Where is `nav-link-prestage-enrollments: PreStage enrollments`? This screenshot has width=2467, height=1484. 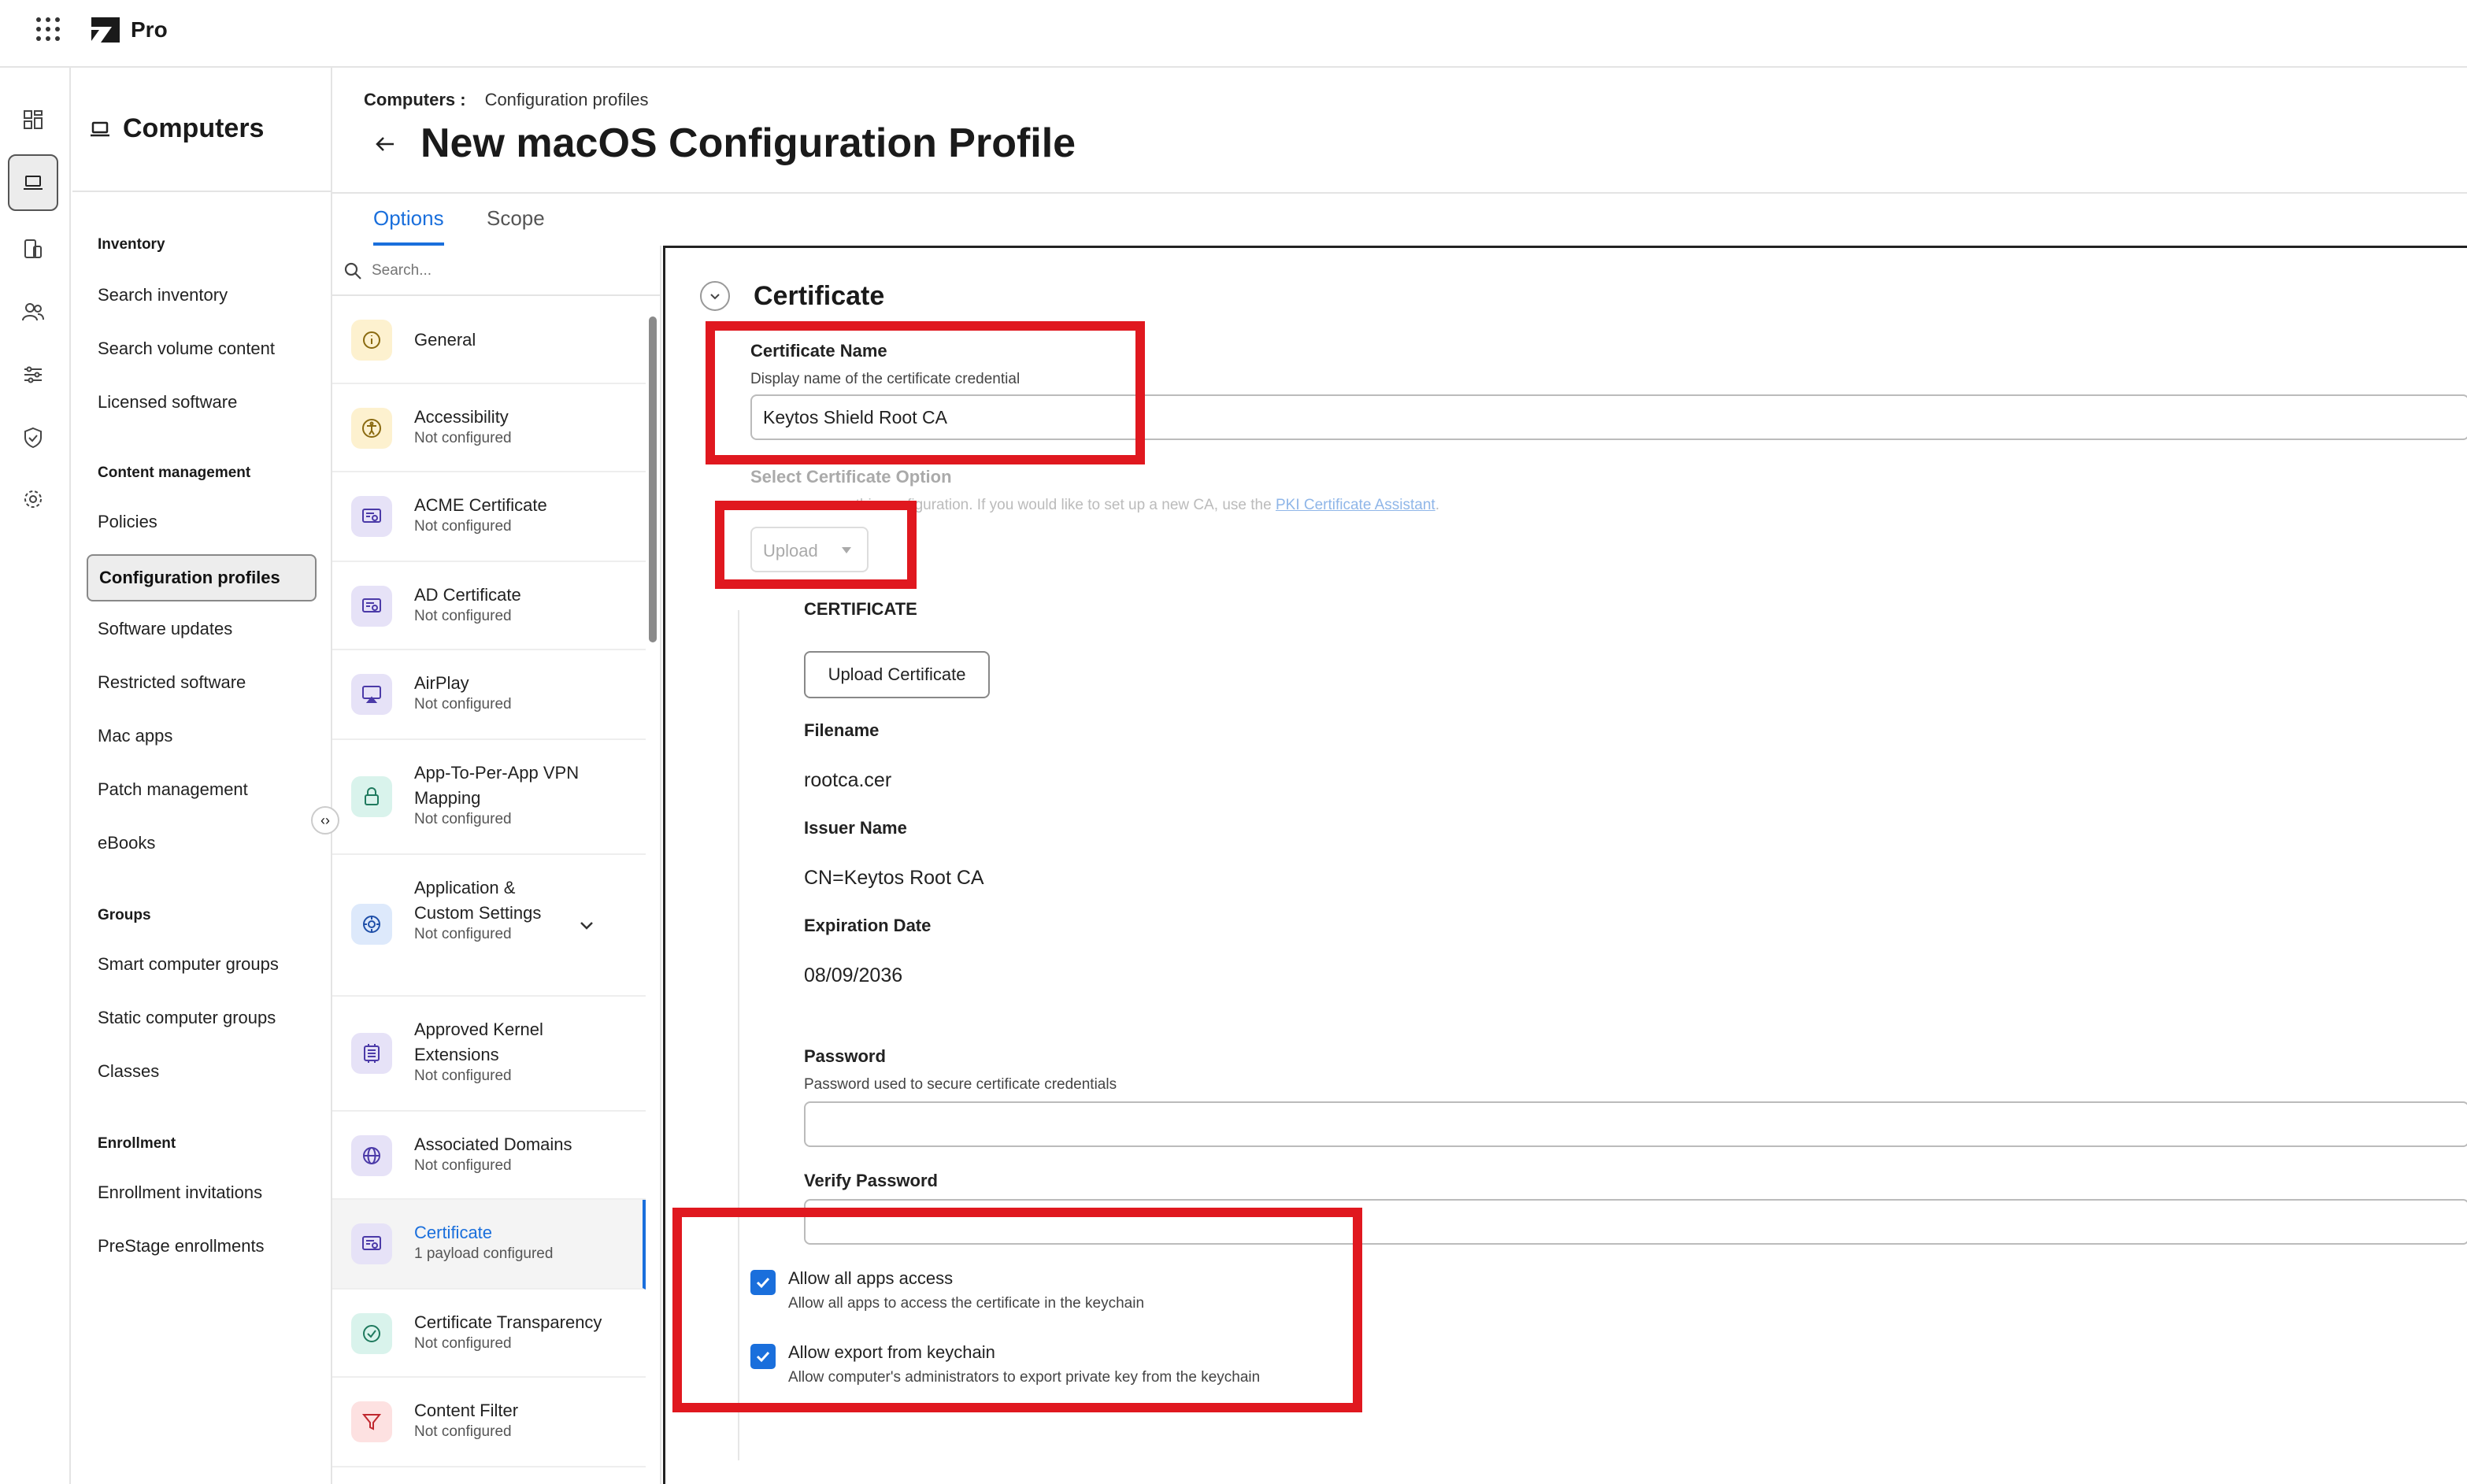
nav-link-prestage-enrollments: PreStage enrollments is located at coordinates (181, 1246).